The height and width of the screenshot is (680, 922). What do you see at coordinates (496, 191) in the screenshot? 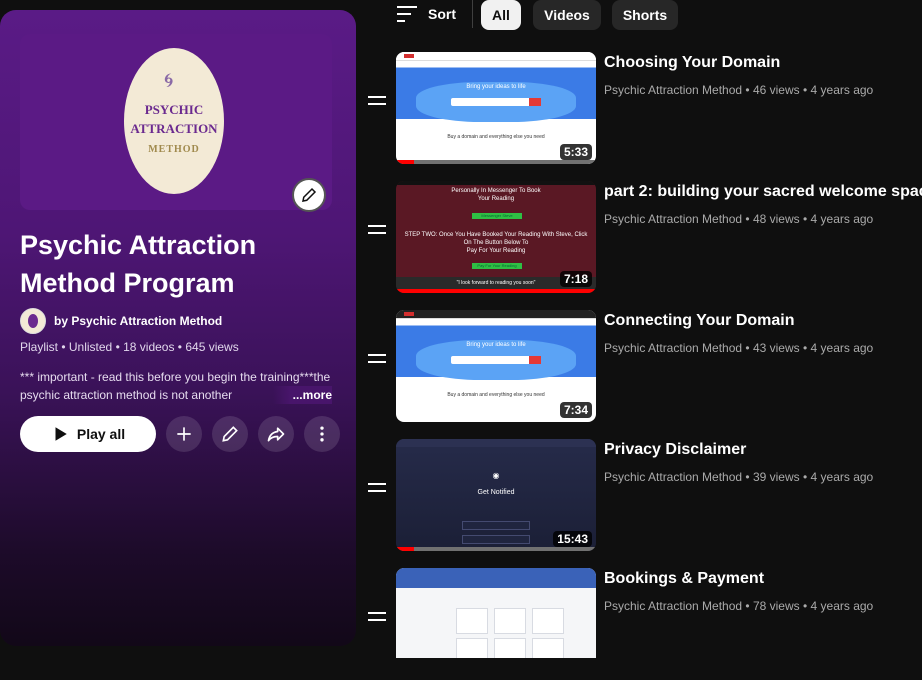
I see `thumb-line1: Personally In Messenger To Book` at bounding box center [496, 191].